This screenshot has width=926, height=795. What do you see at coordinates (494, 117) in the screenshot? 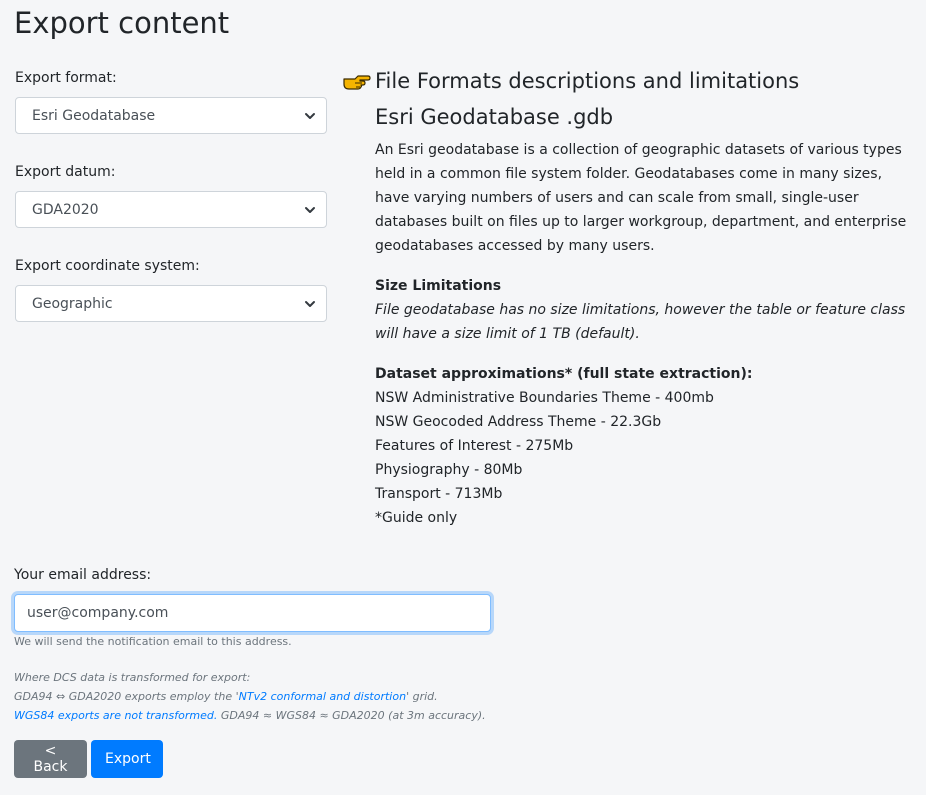
I see `format-title: Esri Geodatabase .gdb` at bounding box center [494, 117].